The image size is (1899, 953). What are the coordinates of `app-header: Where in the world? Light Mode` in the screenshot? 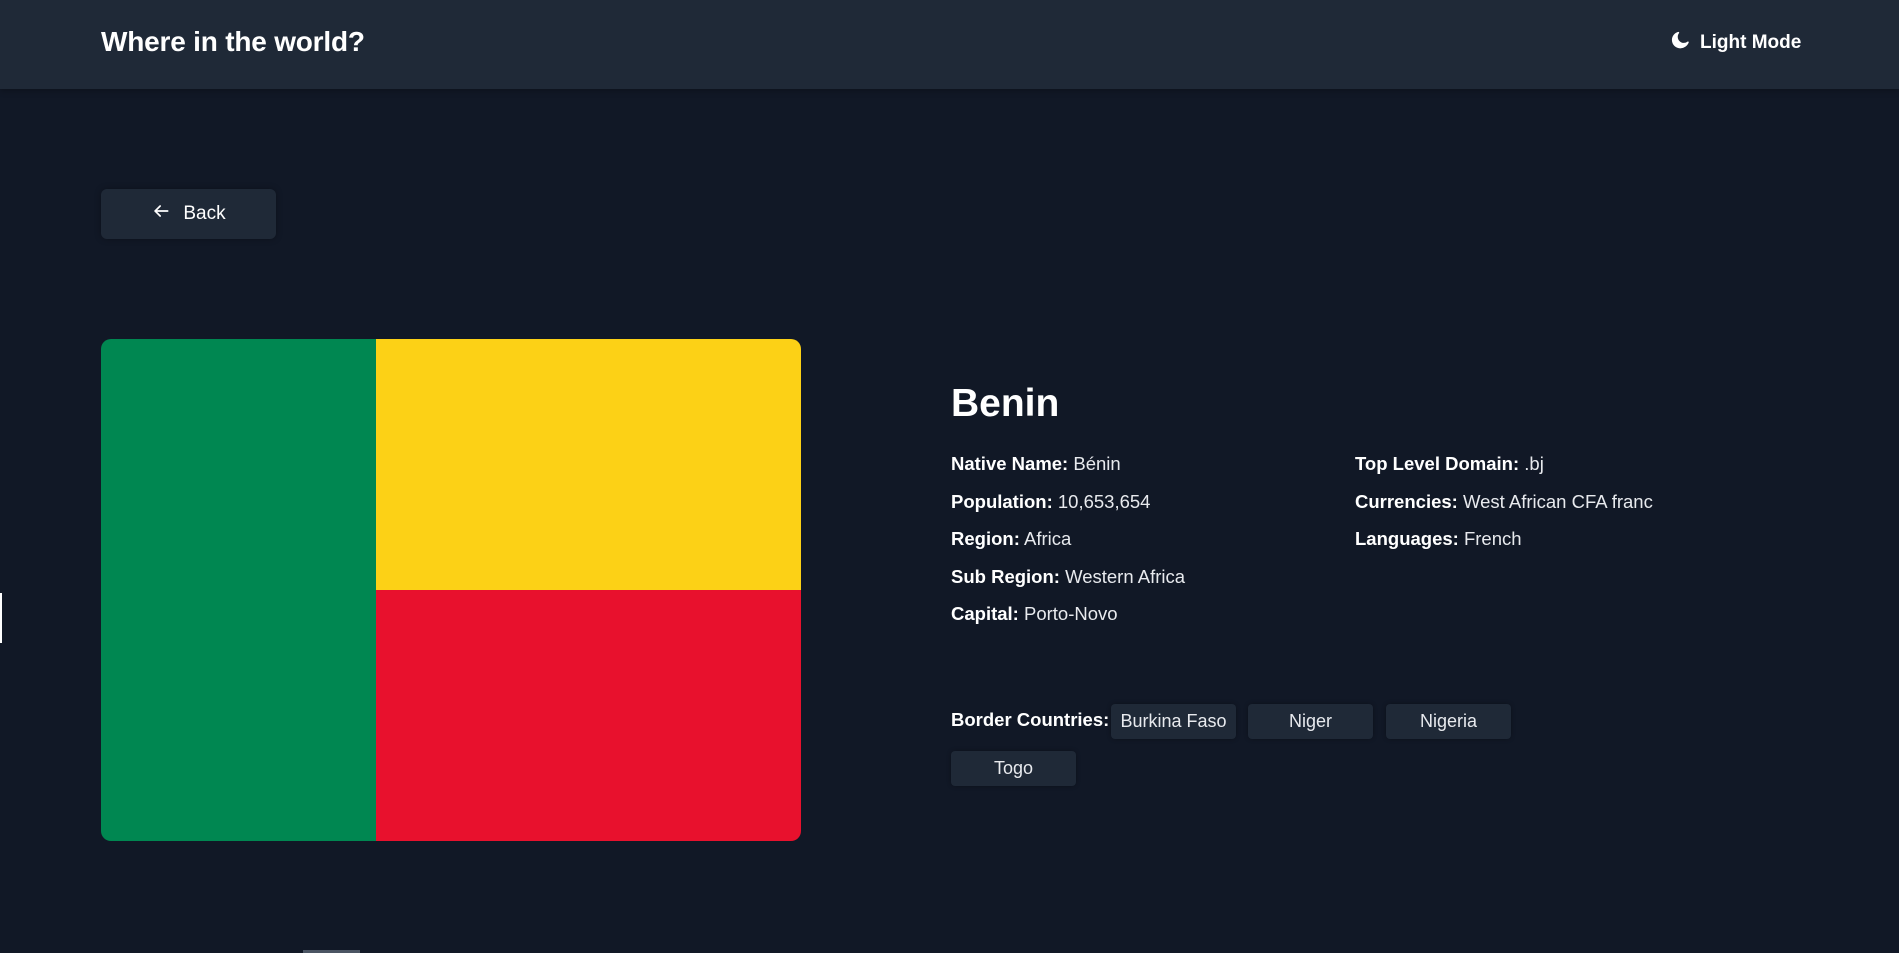 It's located at (949, 44).